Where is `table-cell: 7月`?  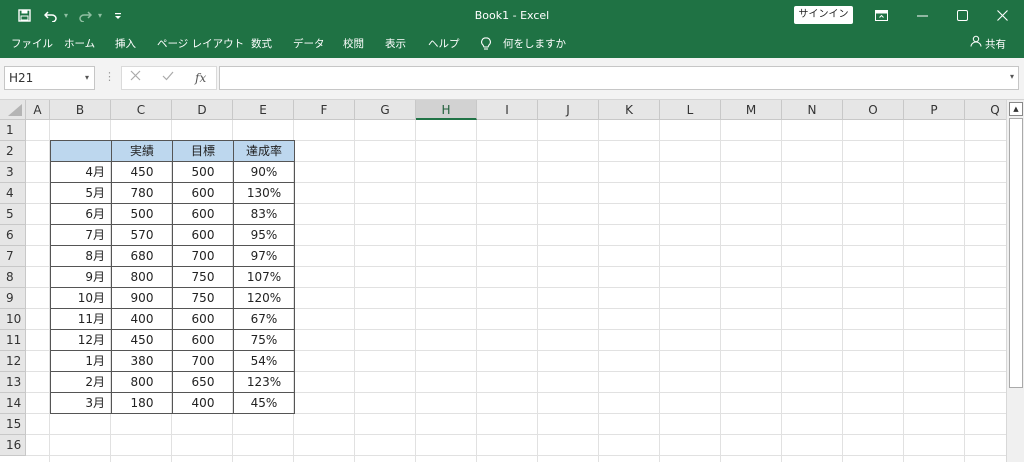
table-cell: 7月 is located at coordinates (81, 235).